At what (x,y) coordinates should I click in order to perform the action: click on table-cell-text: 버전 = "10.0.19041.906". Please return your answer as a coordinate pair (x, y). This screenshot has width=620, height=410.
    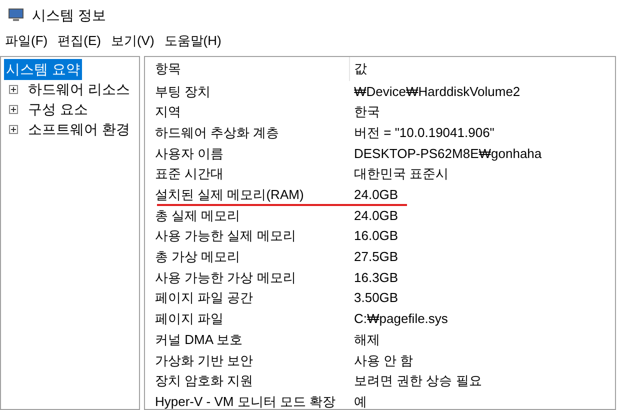
    Looking at the image, I should click on (424, 133).